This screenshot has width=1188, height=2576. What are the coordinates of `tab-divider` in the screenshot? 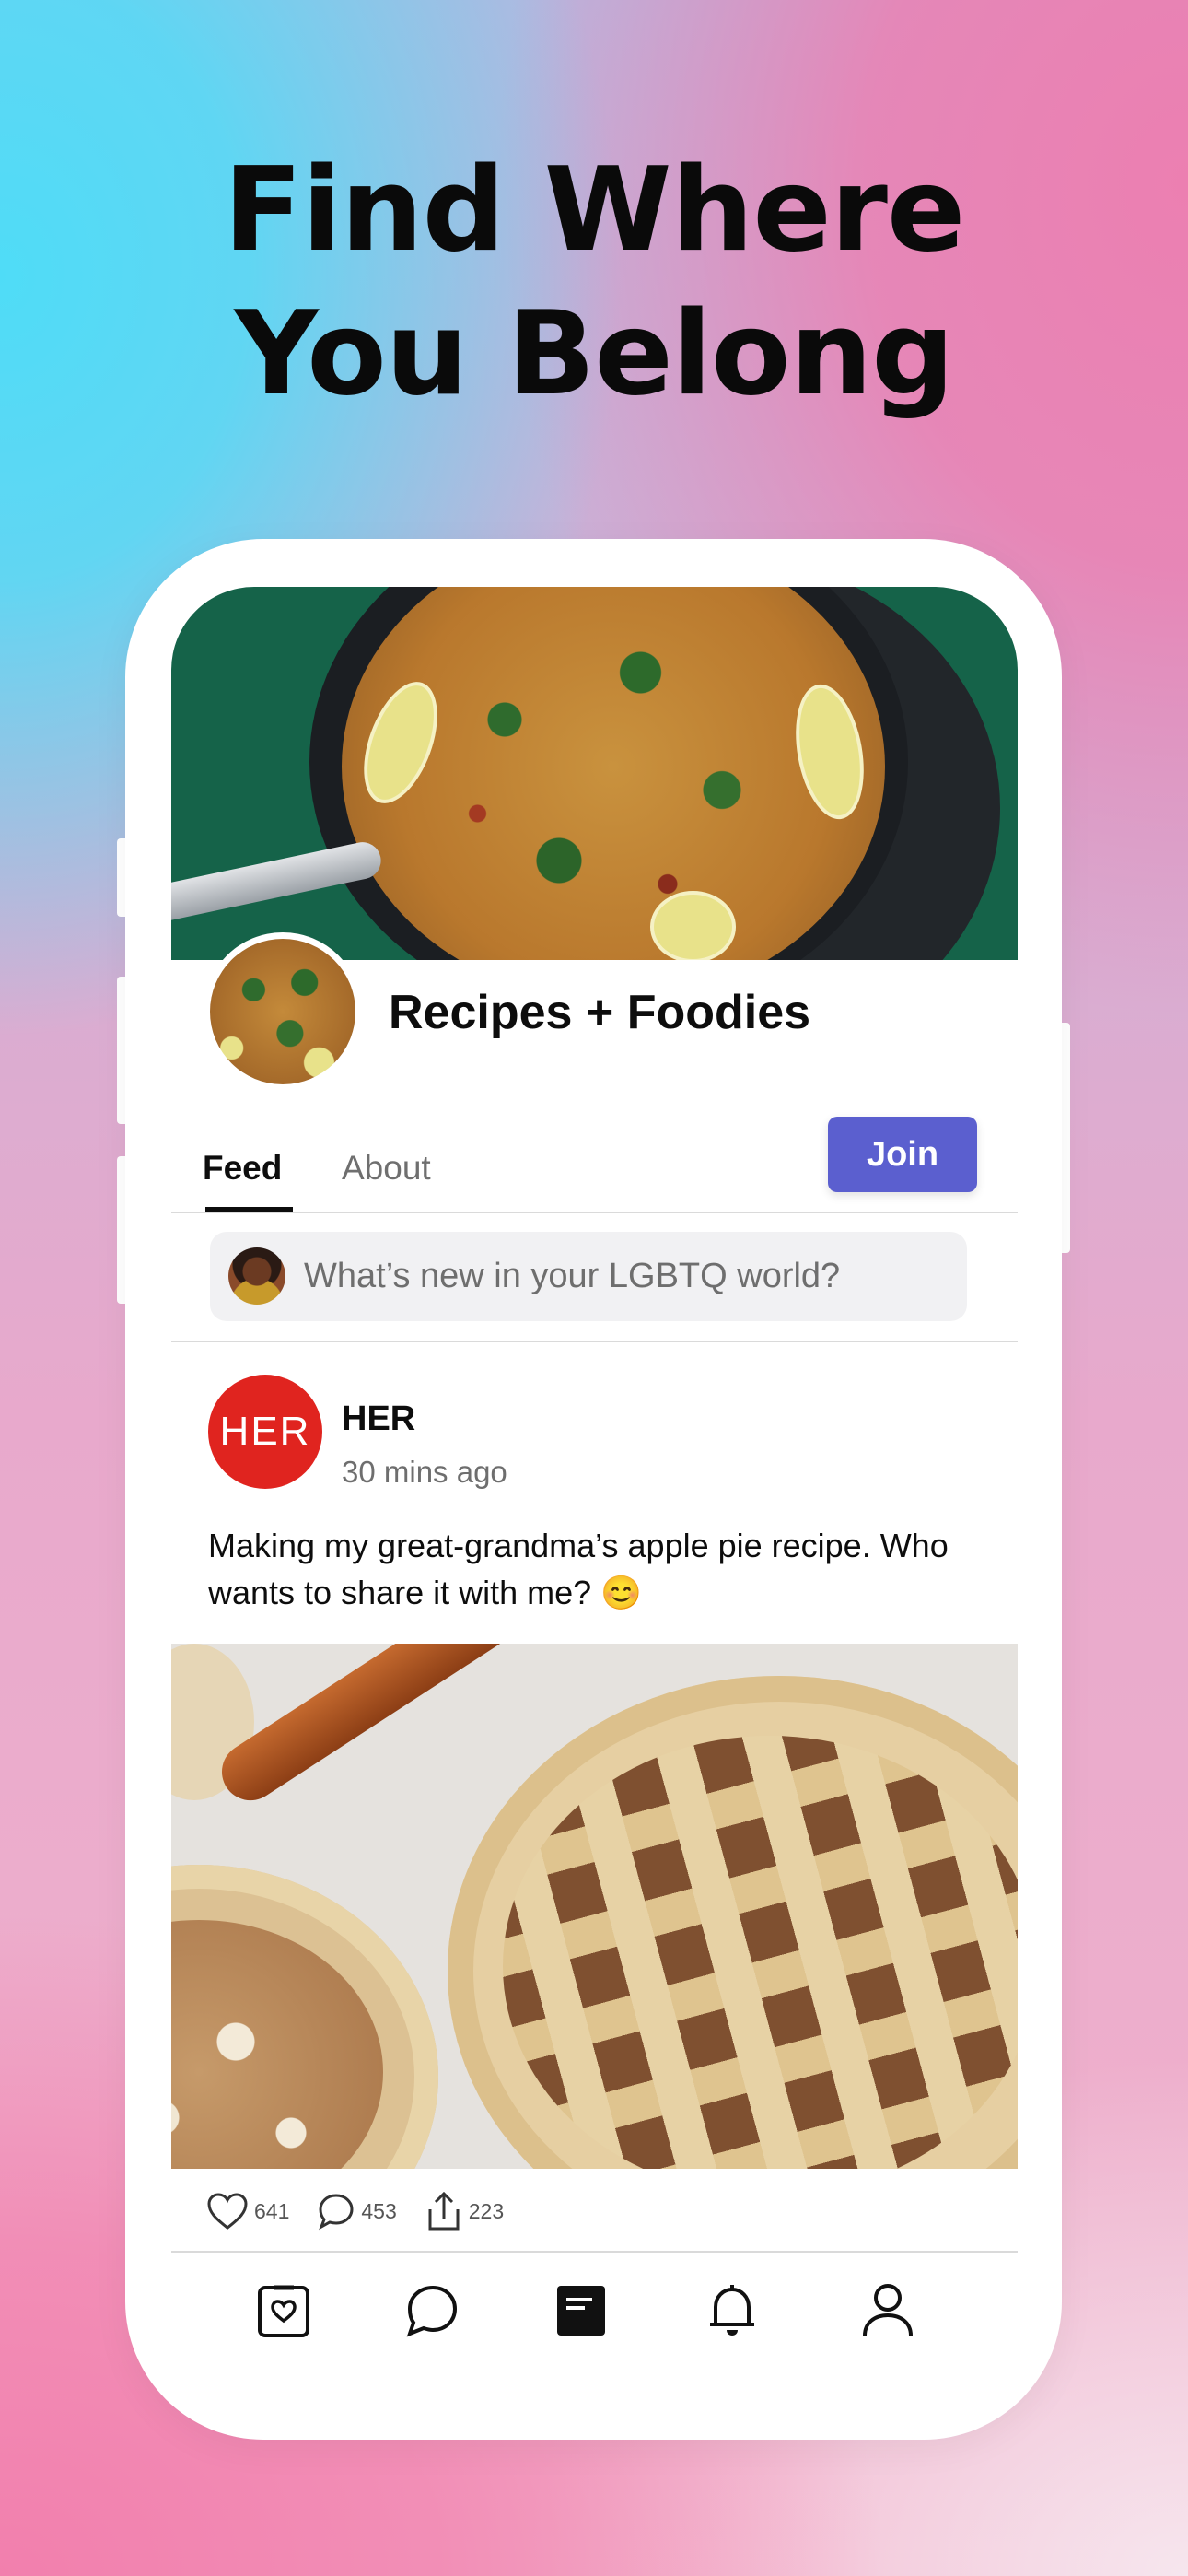 It's located at (594, 1212).